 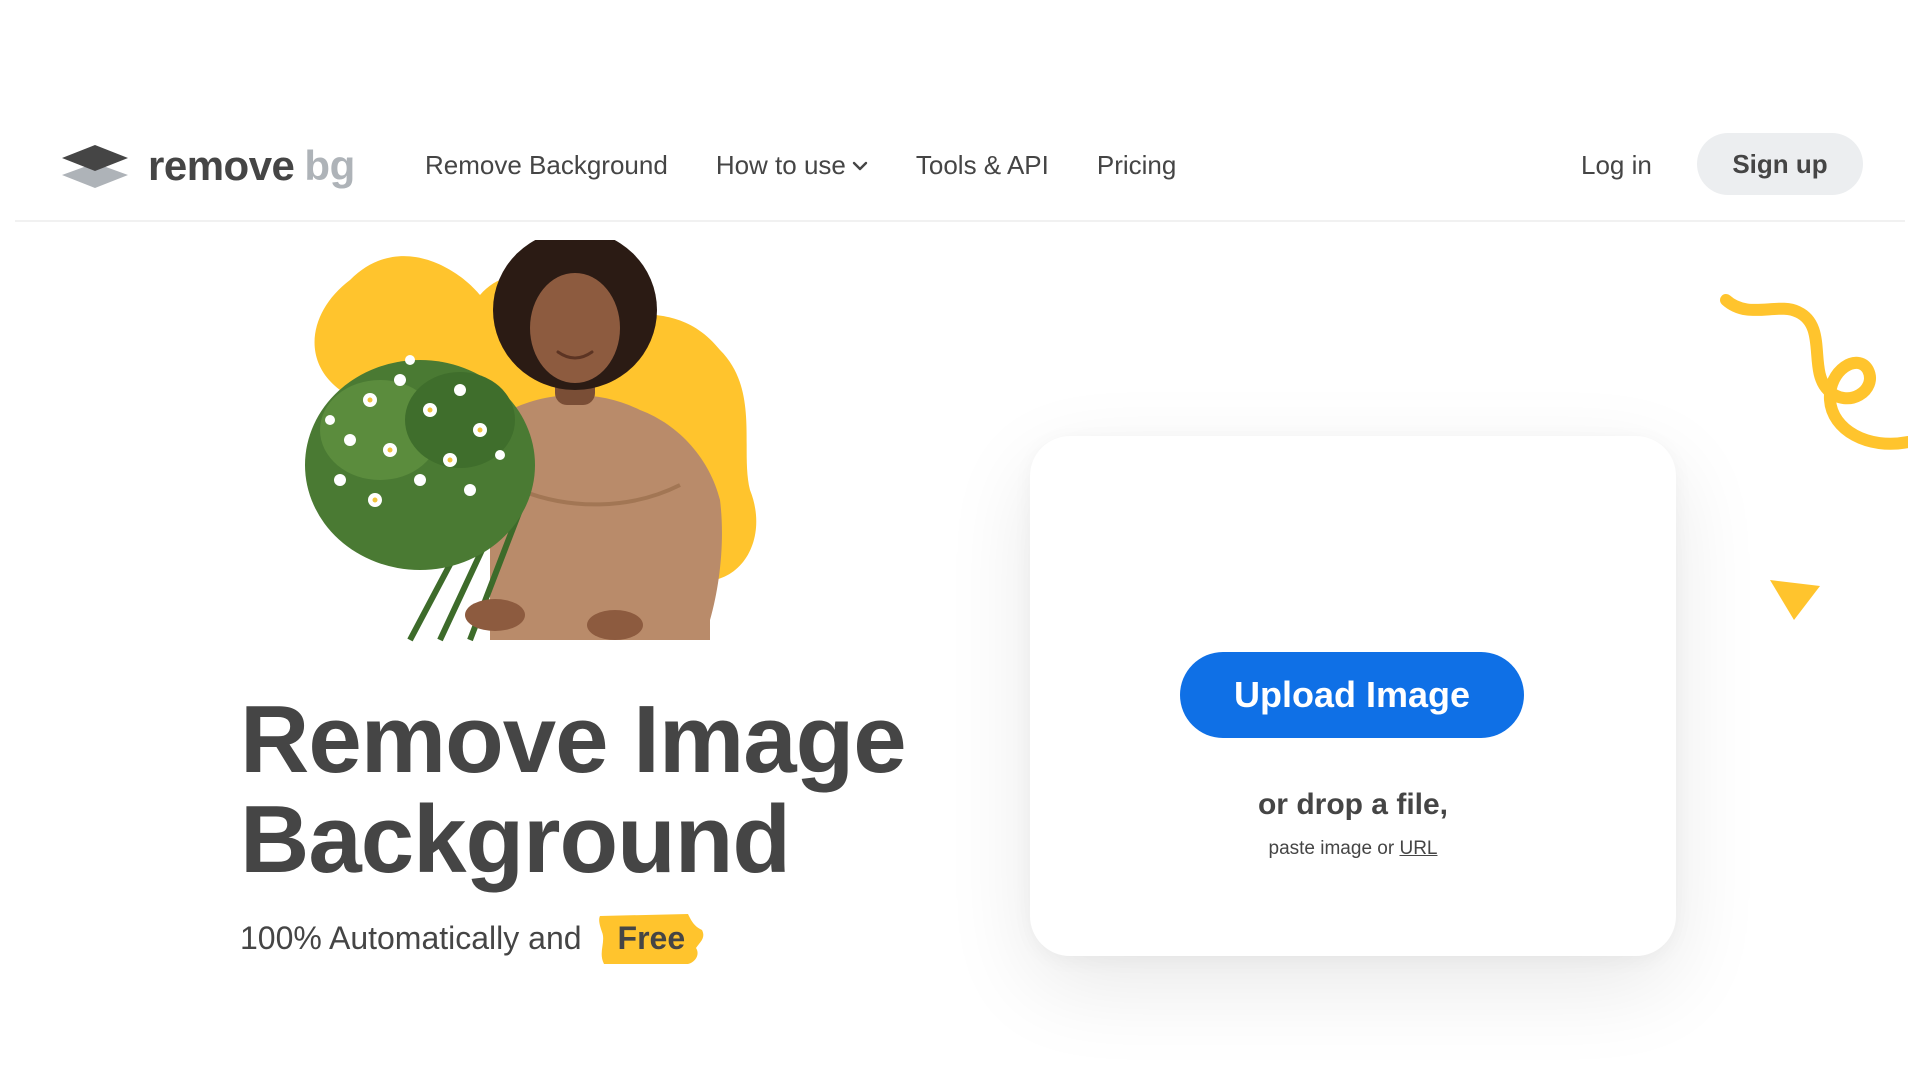 I want to click on nav-pricing: Pricing, so click(x=1136, y=165).